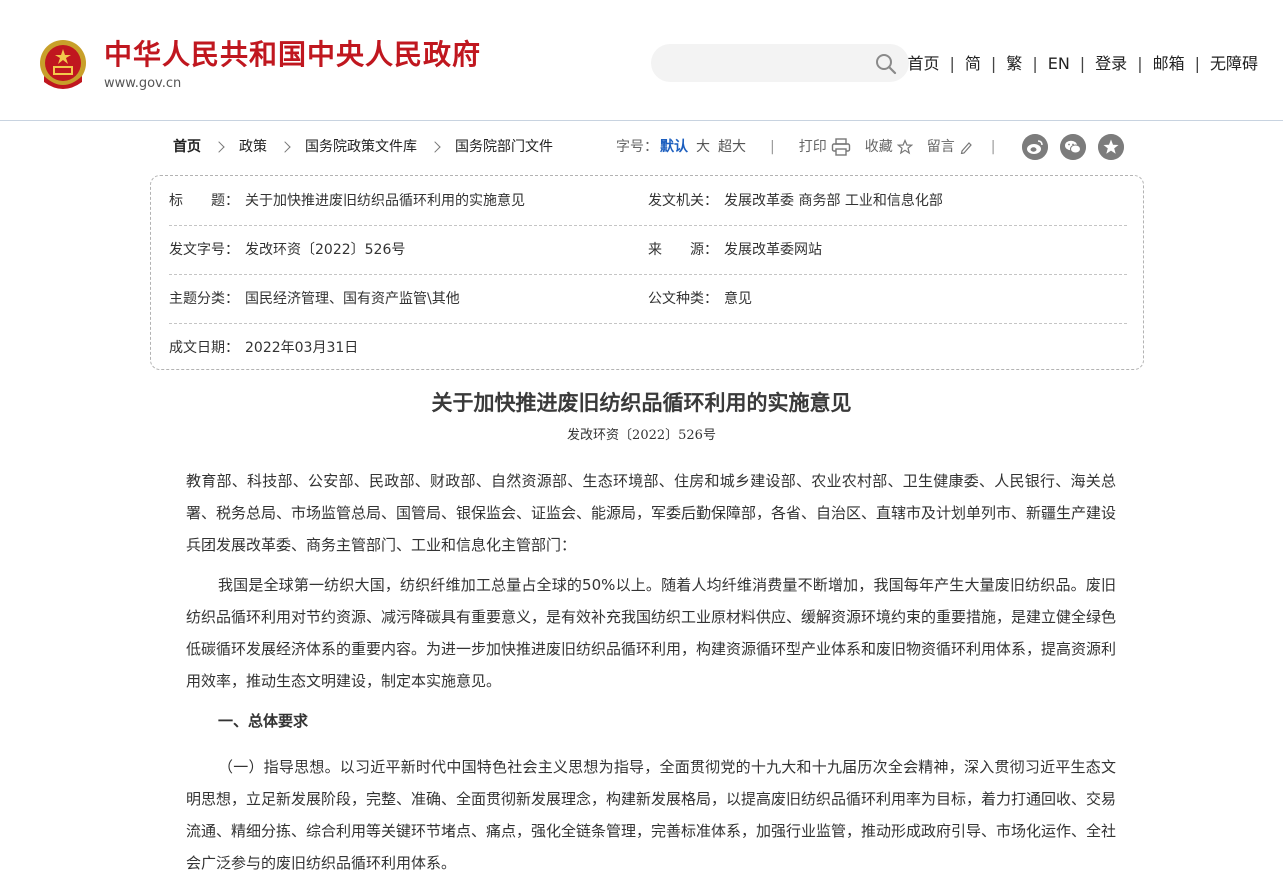 The height and width of the screenshot is (880, 1283). I want to click on nav-traditional: 繁, so click(1014, 64).